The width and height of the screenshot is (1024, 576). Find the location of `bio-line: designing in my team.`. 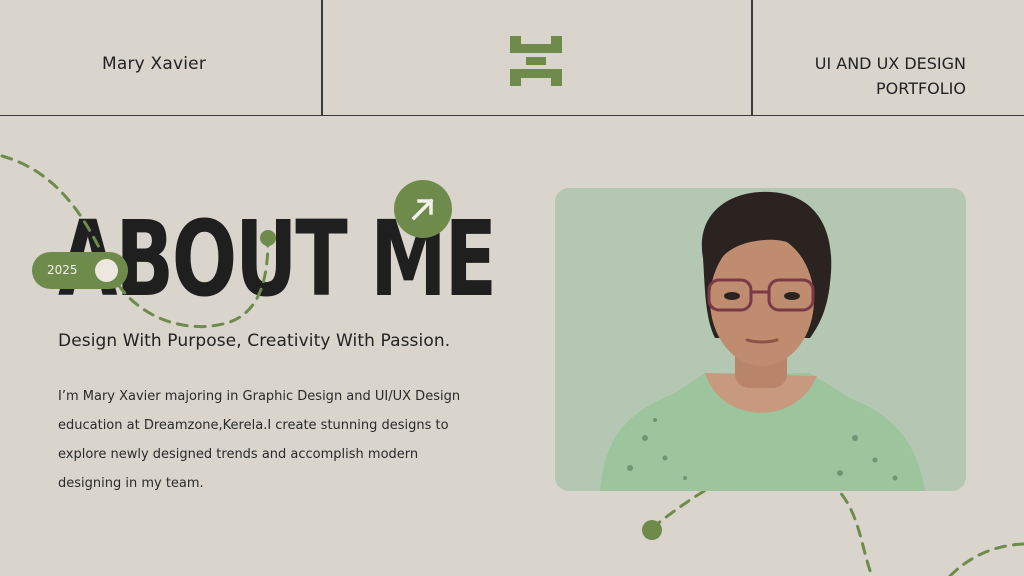

bio-line: designing in my team. is located at coordinates (131, 483).